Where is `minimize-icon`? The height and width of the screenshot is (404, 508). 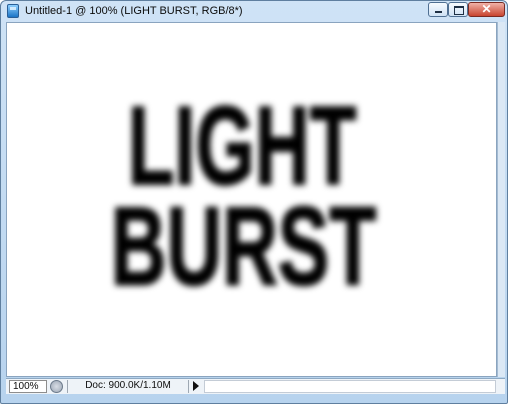
minimize-icon is located at coordinates (438, 12).